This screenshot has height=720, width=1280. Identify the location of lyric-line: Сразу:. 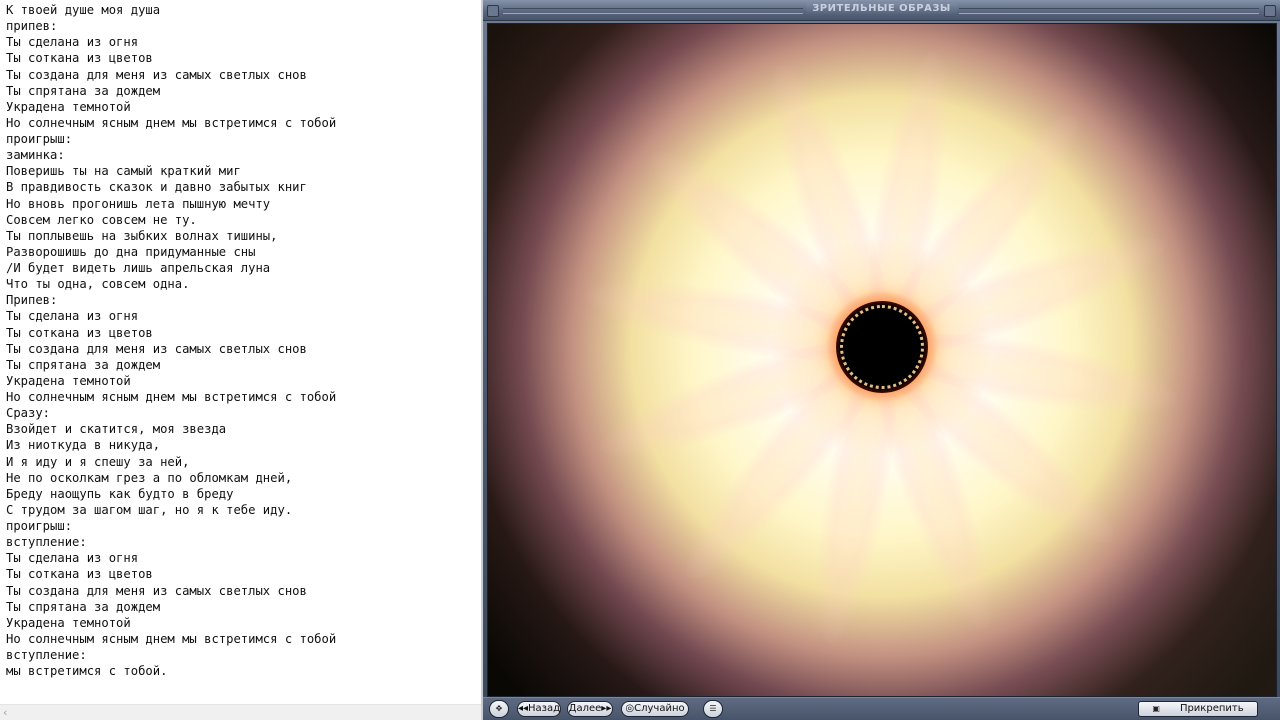
(28, 413).